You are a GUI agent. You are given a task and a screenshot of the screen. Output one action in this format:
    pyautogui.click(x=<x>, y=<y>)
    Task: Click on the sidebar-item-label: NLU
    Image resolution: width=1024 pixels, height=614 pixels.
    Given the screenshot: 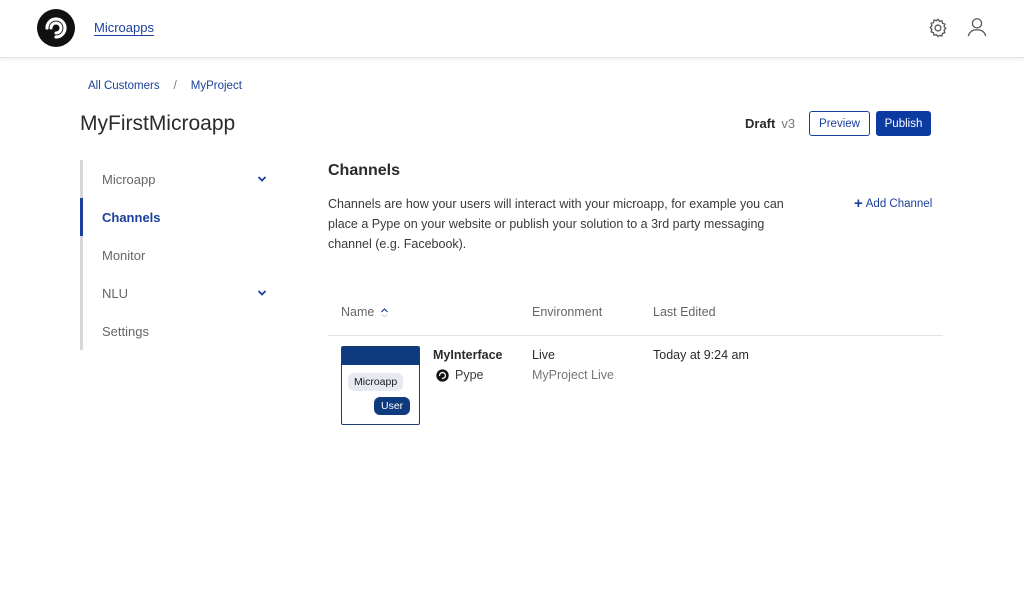 What is the action you would take?
    pyautogui.click(x=115, y=293)
    